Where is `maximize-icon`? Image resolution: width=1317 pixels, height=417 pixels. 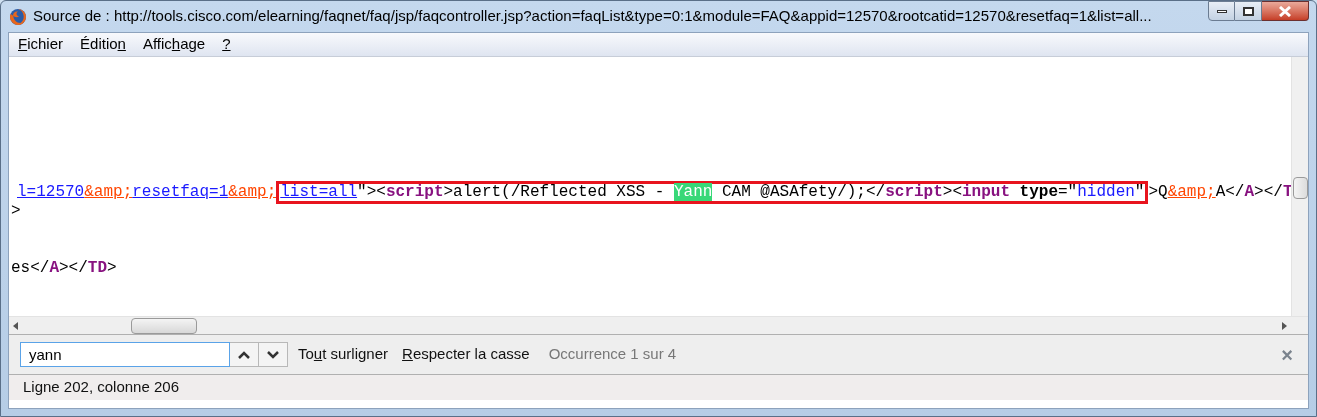 maximize-icon is located at coordinates (1248, 11).